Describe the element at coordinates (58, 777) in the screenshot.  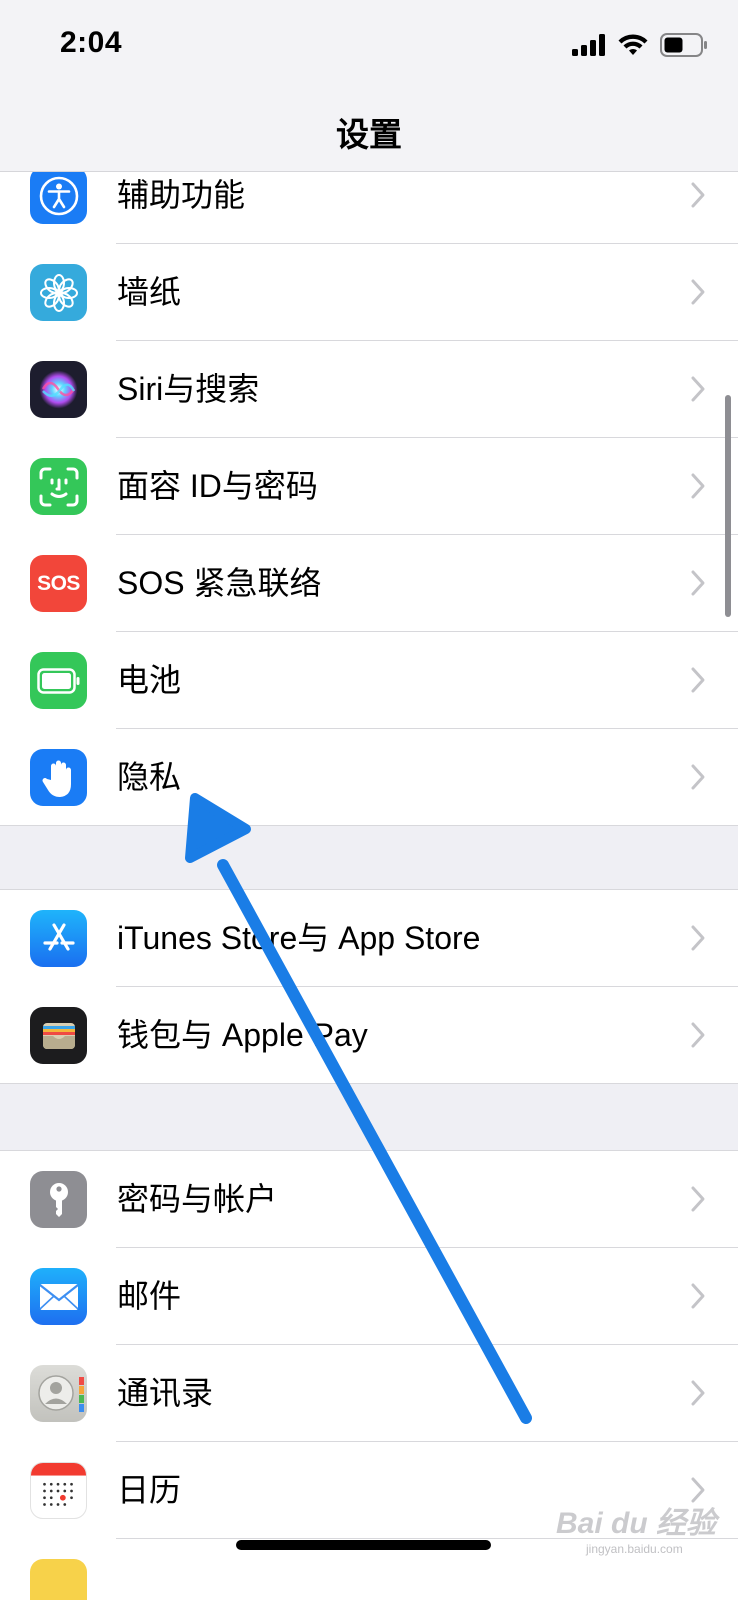
I see `privacy-hand-icon` at that location.